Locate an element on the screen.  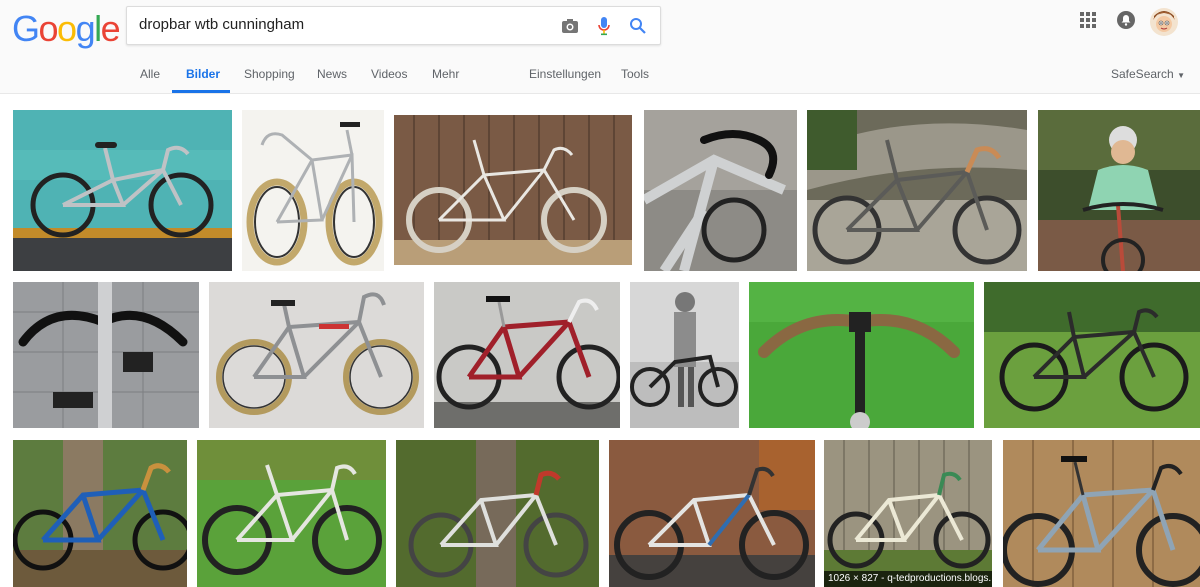
tab-all: Alle is located at coordinates (150, 74).